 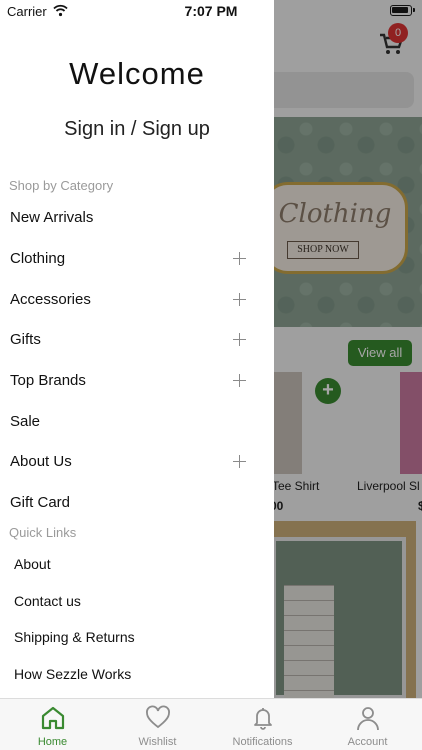 I want to click on quick-link-sezzle: How Sezzle Works, so click(x=137, y=675).